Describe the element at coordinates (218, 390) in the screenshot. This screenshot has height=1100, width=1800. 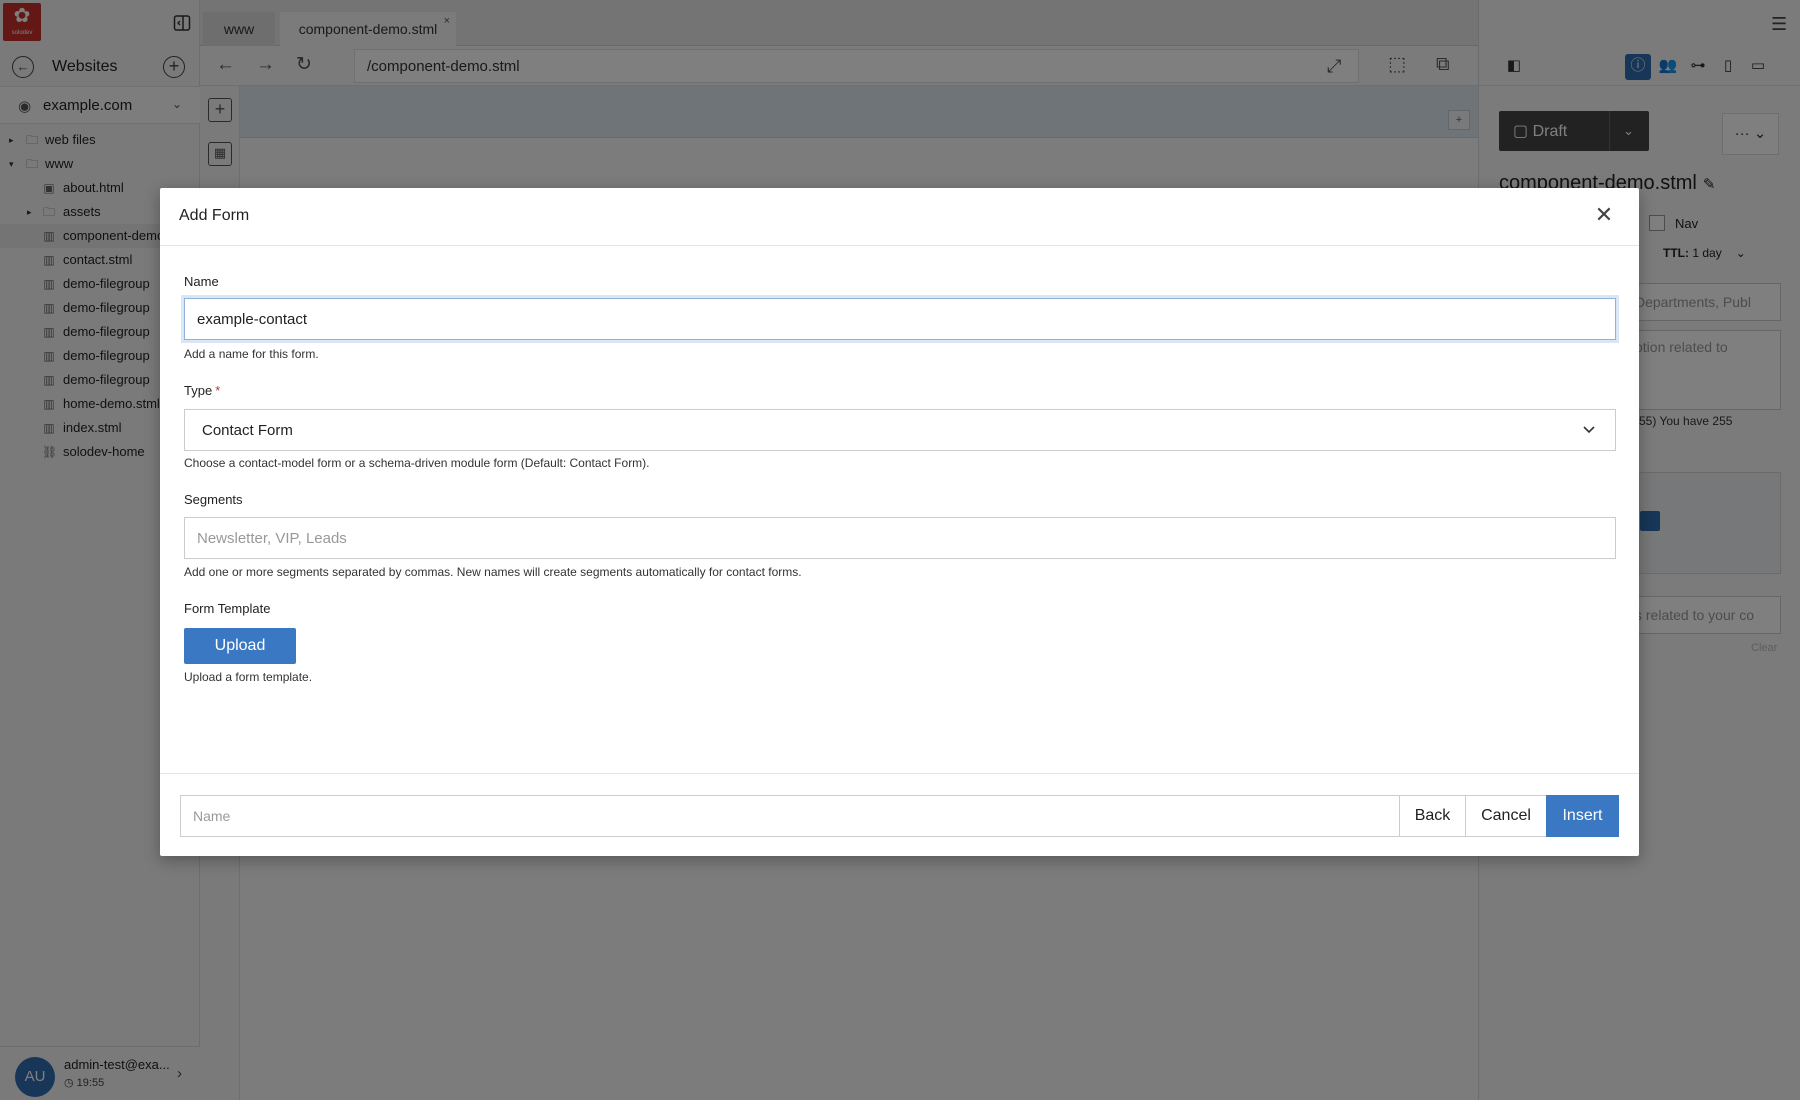
I see `required-marker: *` at that location.